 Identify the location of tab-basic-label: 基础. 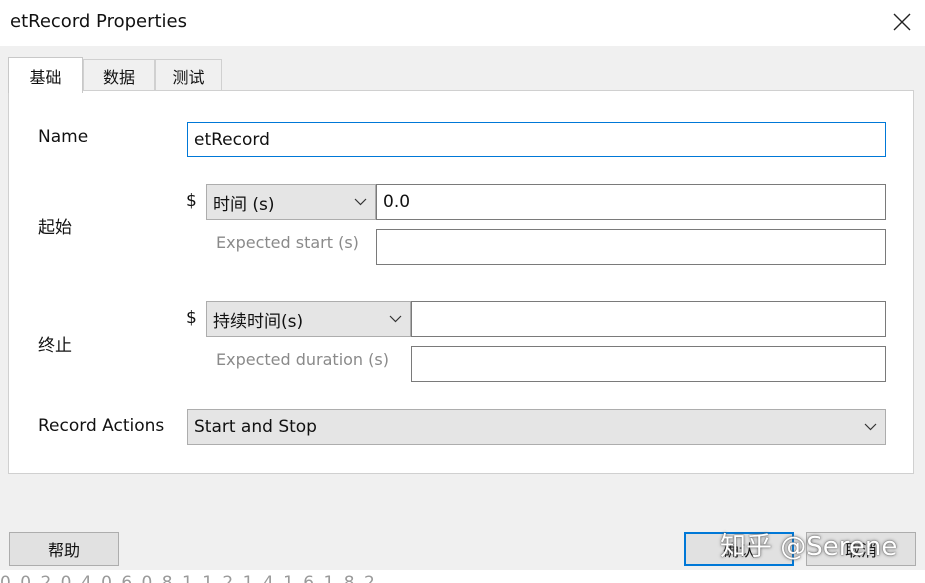
(45, 77).